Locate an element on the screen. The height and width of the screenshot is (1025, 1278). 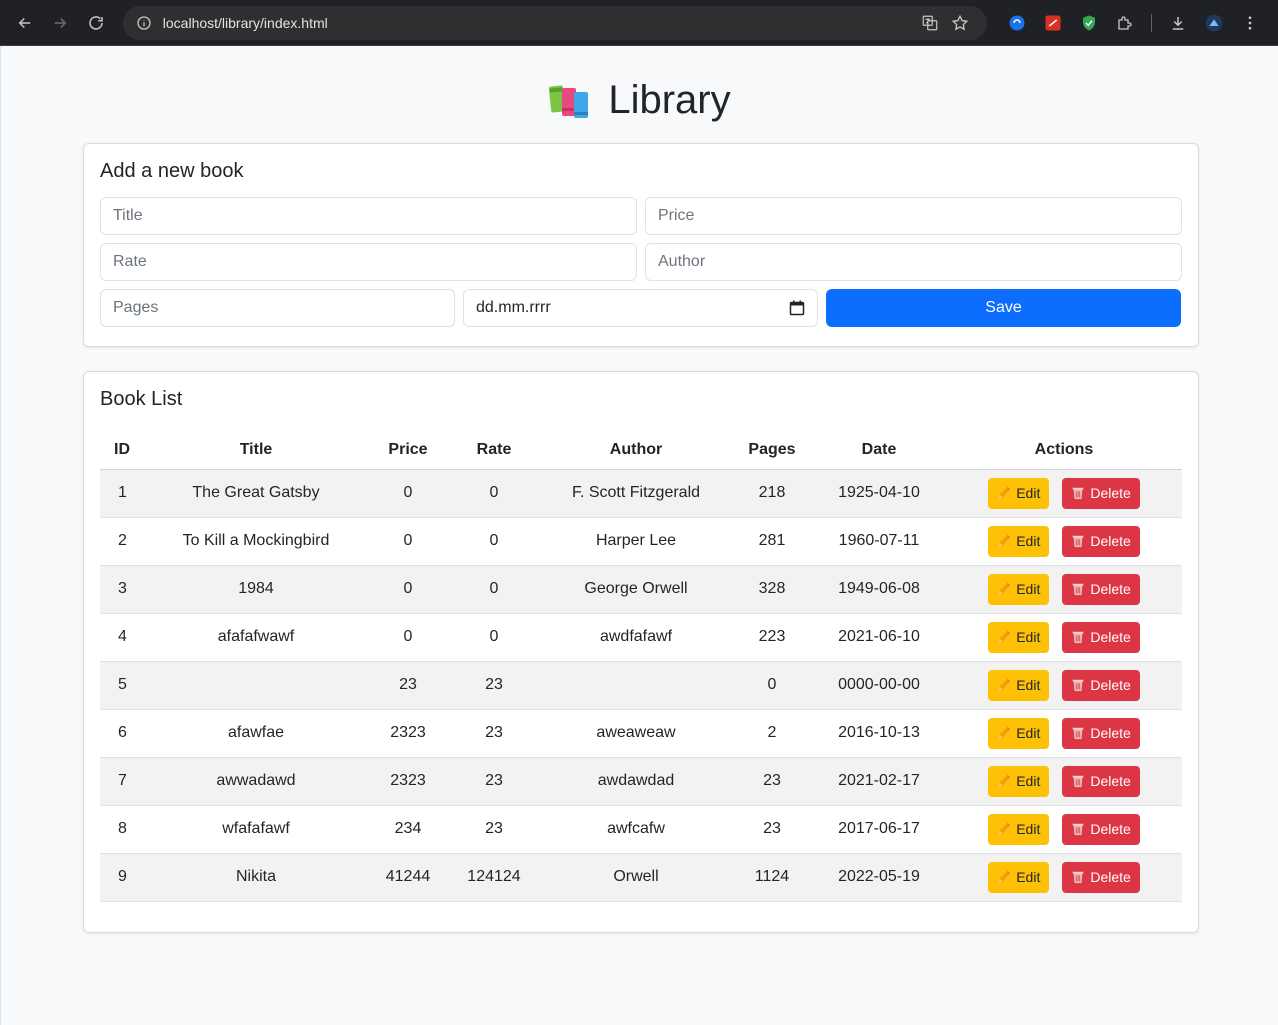
cell-title: wfafafawf is located at coordinates (256, 829).